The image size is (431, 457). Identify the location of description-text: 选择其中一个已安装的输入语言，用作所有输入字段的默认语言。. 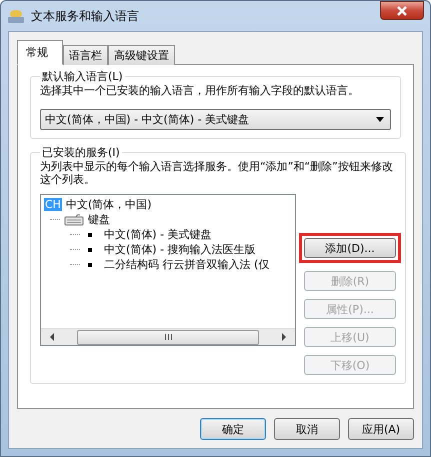
(200, 90).